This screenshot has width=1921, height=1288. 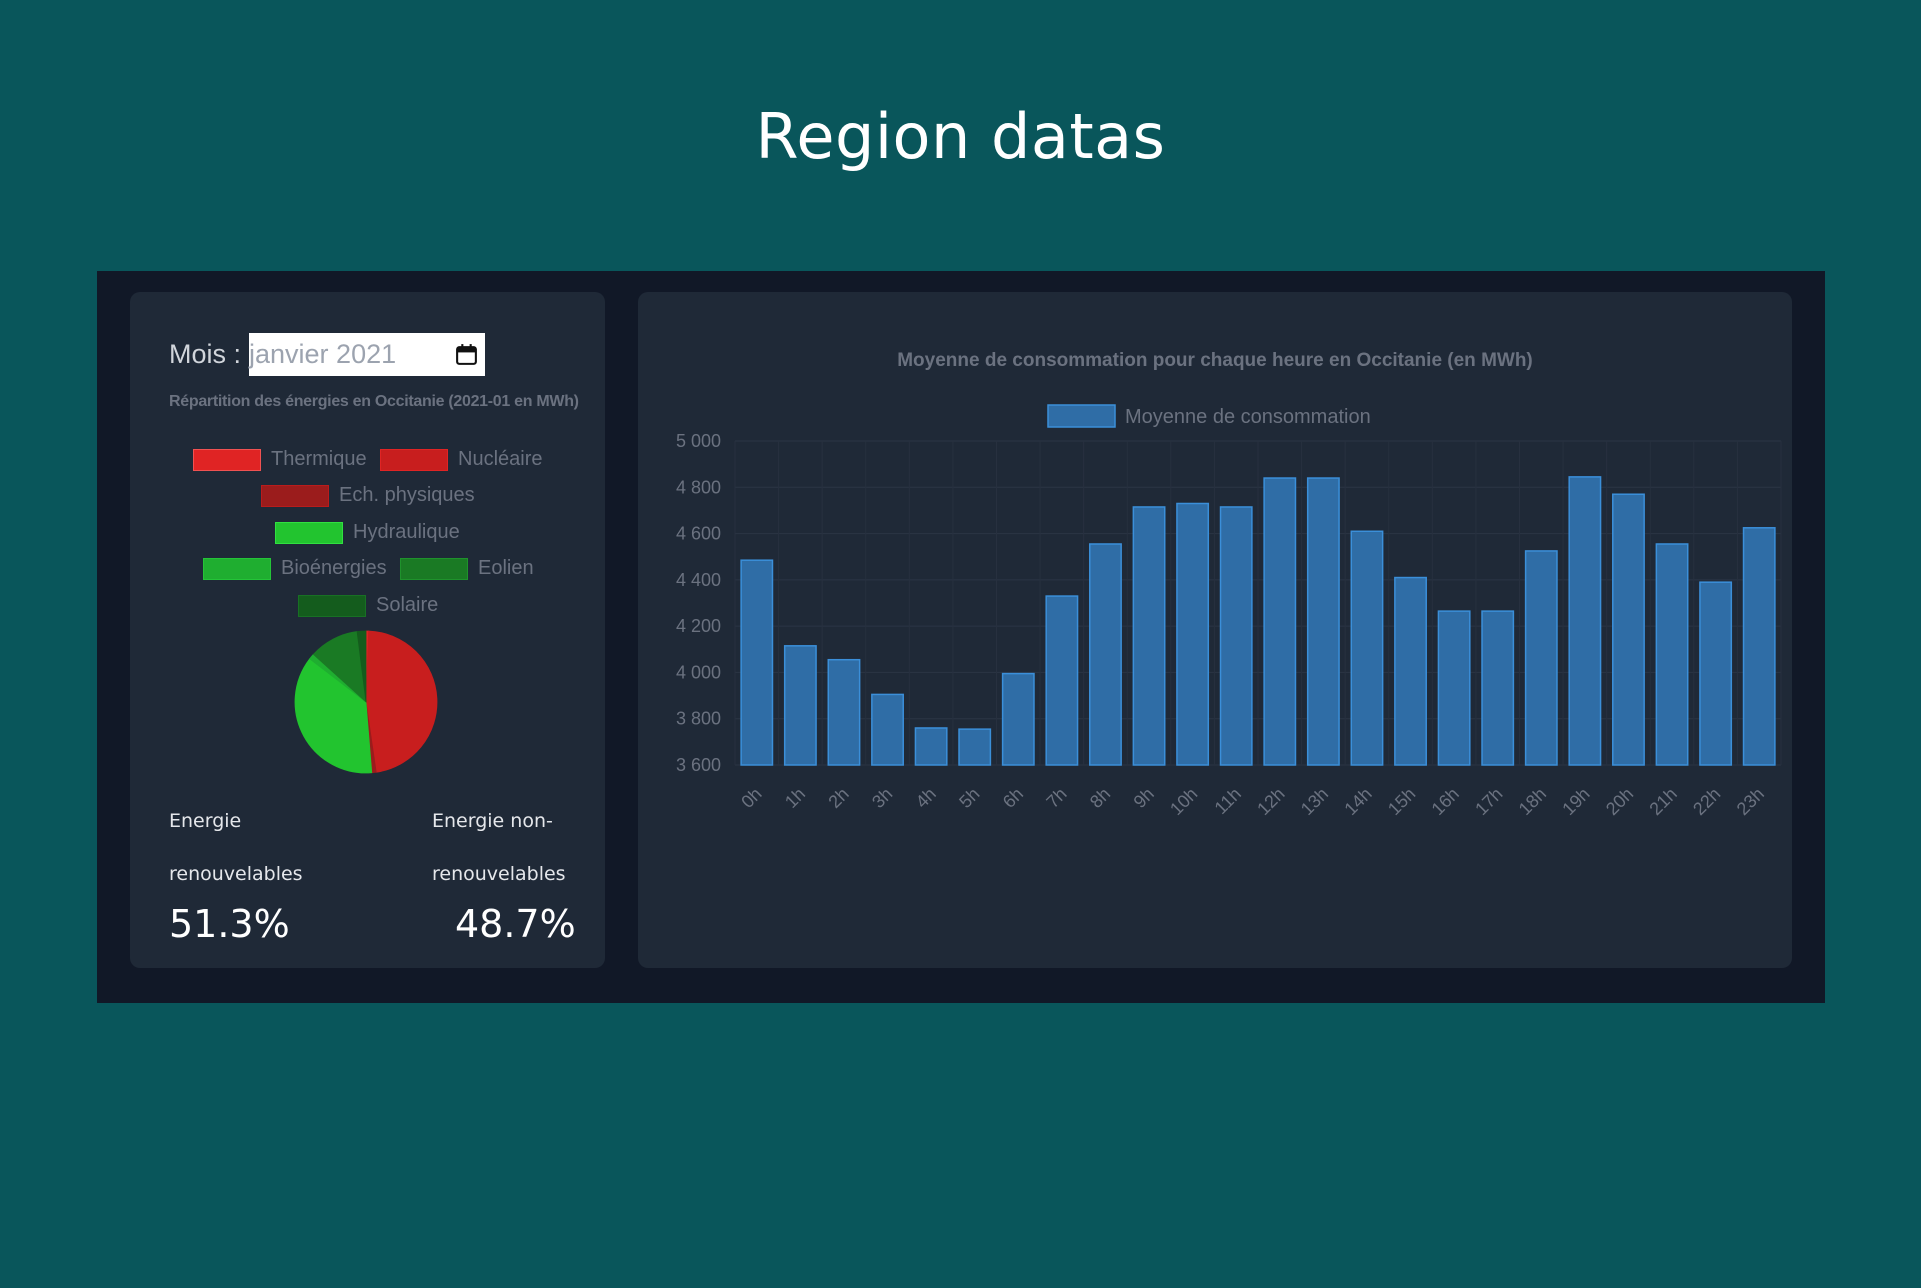 I want to click on legend-label: Solaire, so click(x=407, y=605).